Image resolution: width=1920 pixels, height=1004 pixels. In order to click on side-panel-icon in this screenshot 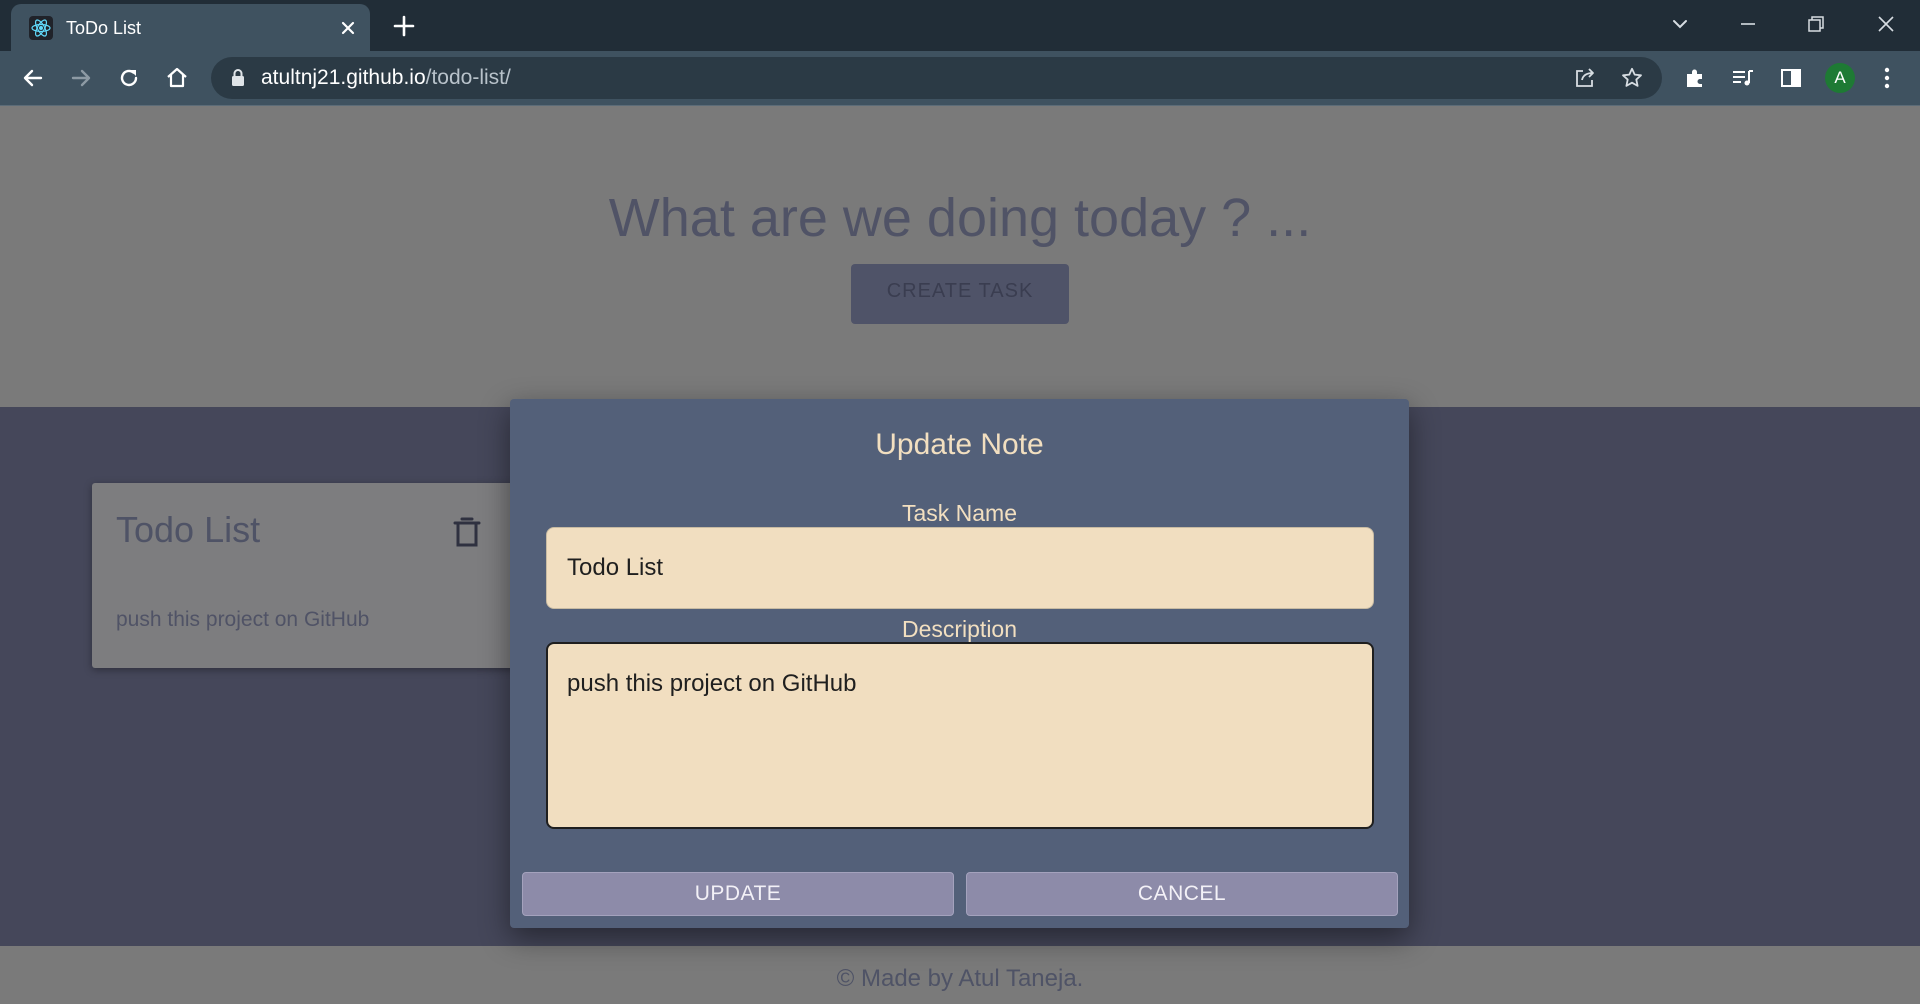, I will do `click(1791, 78)`.